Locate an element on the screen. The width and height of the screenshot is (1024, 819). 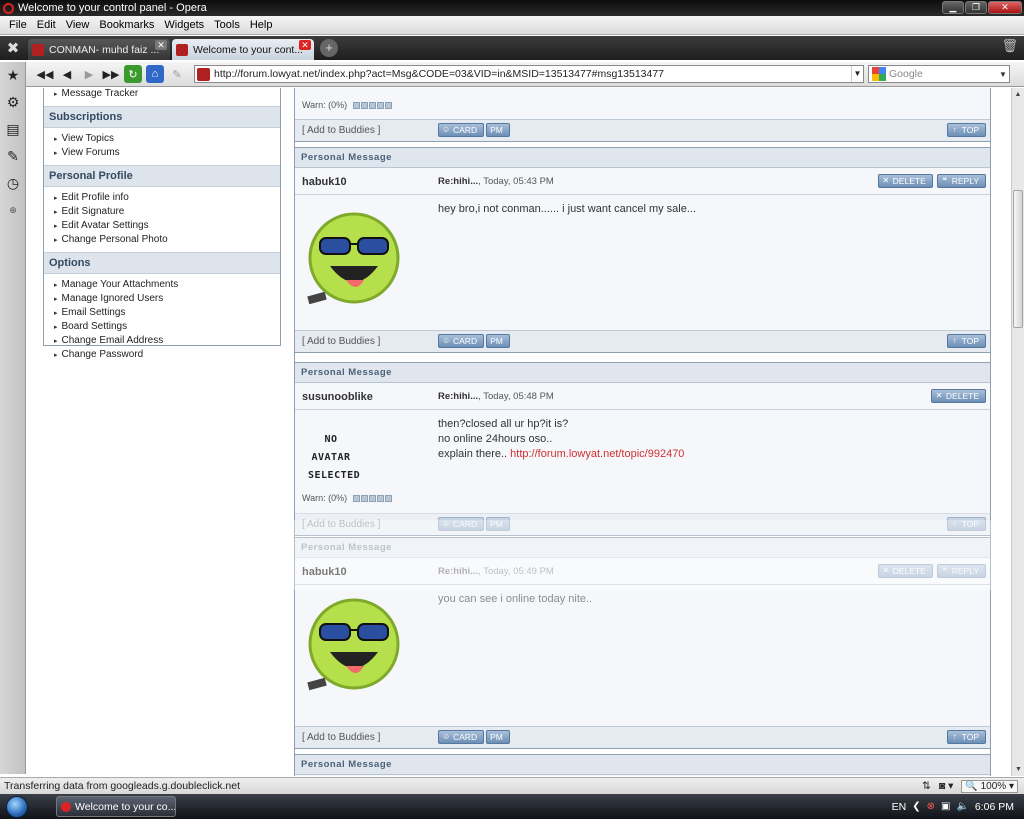
menu-item-change-password: Change Password is located at coordinates (162, 355).